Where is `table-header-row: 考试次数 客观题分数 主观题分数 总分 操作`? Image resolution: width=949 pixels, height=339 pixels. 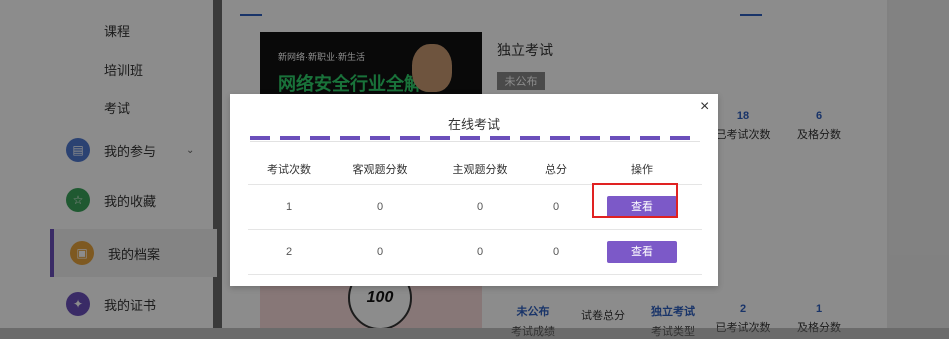 table-header-row: 考试次数 客观题分数 主观题分数 总分 操作 is located at coordinates (475, 169).